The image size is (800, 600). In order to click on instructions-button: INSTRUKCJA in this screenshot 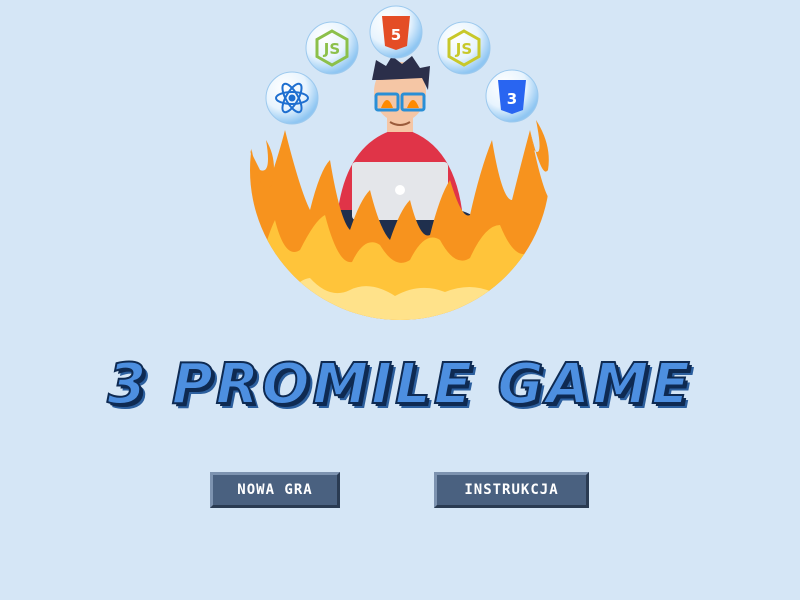, I will do `click(511, 490)`.